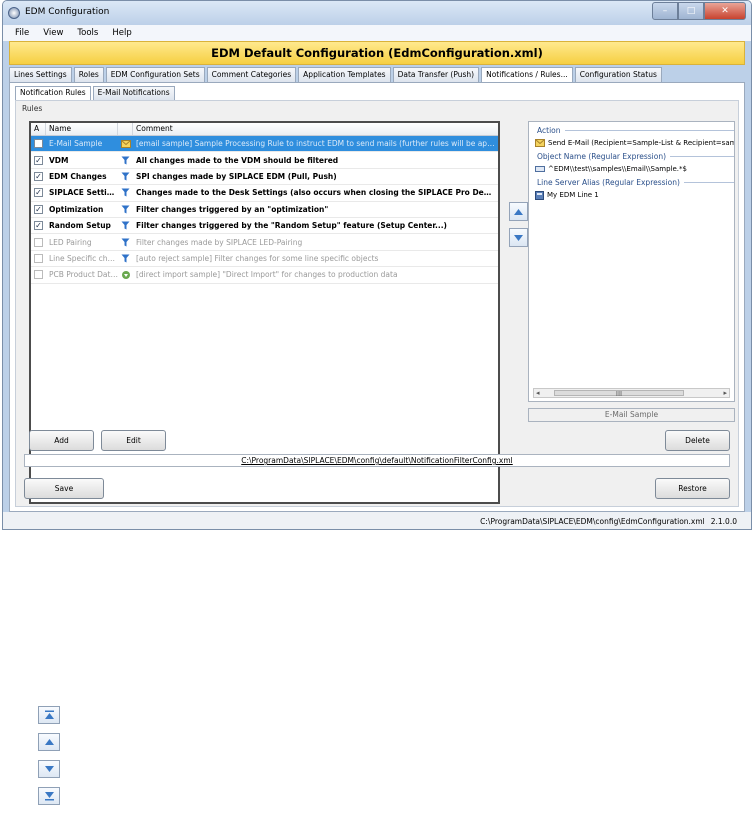 The width and height of the screenshot is (756, 814). I want to click on tab-email-notifications: E-Mail Notifications, so click(133, 93).